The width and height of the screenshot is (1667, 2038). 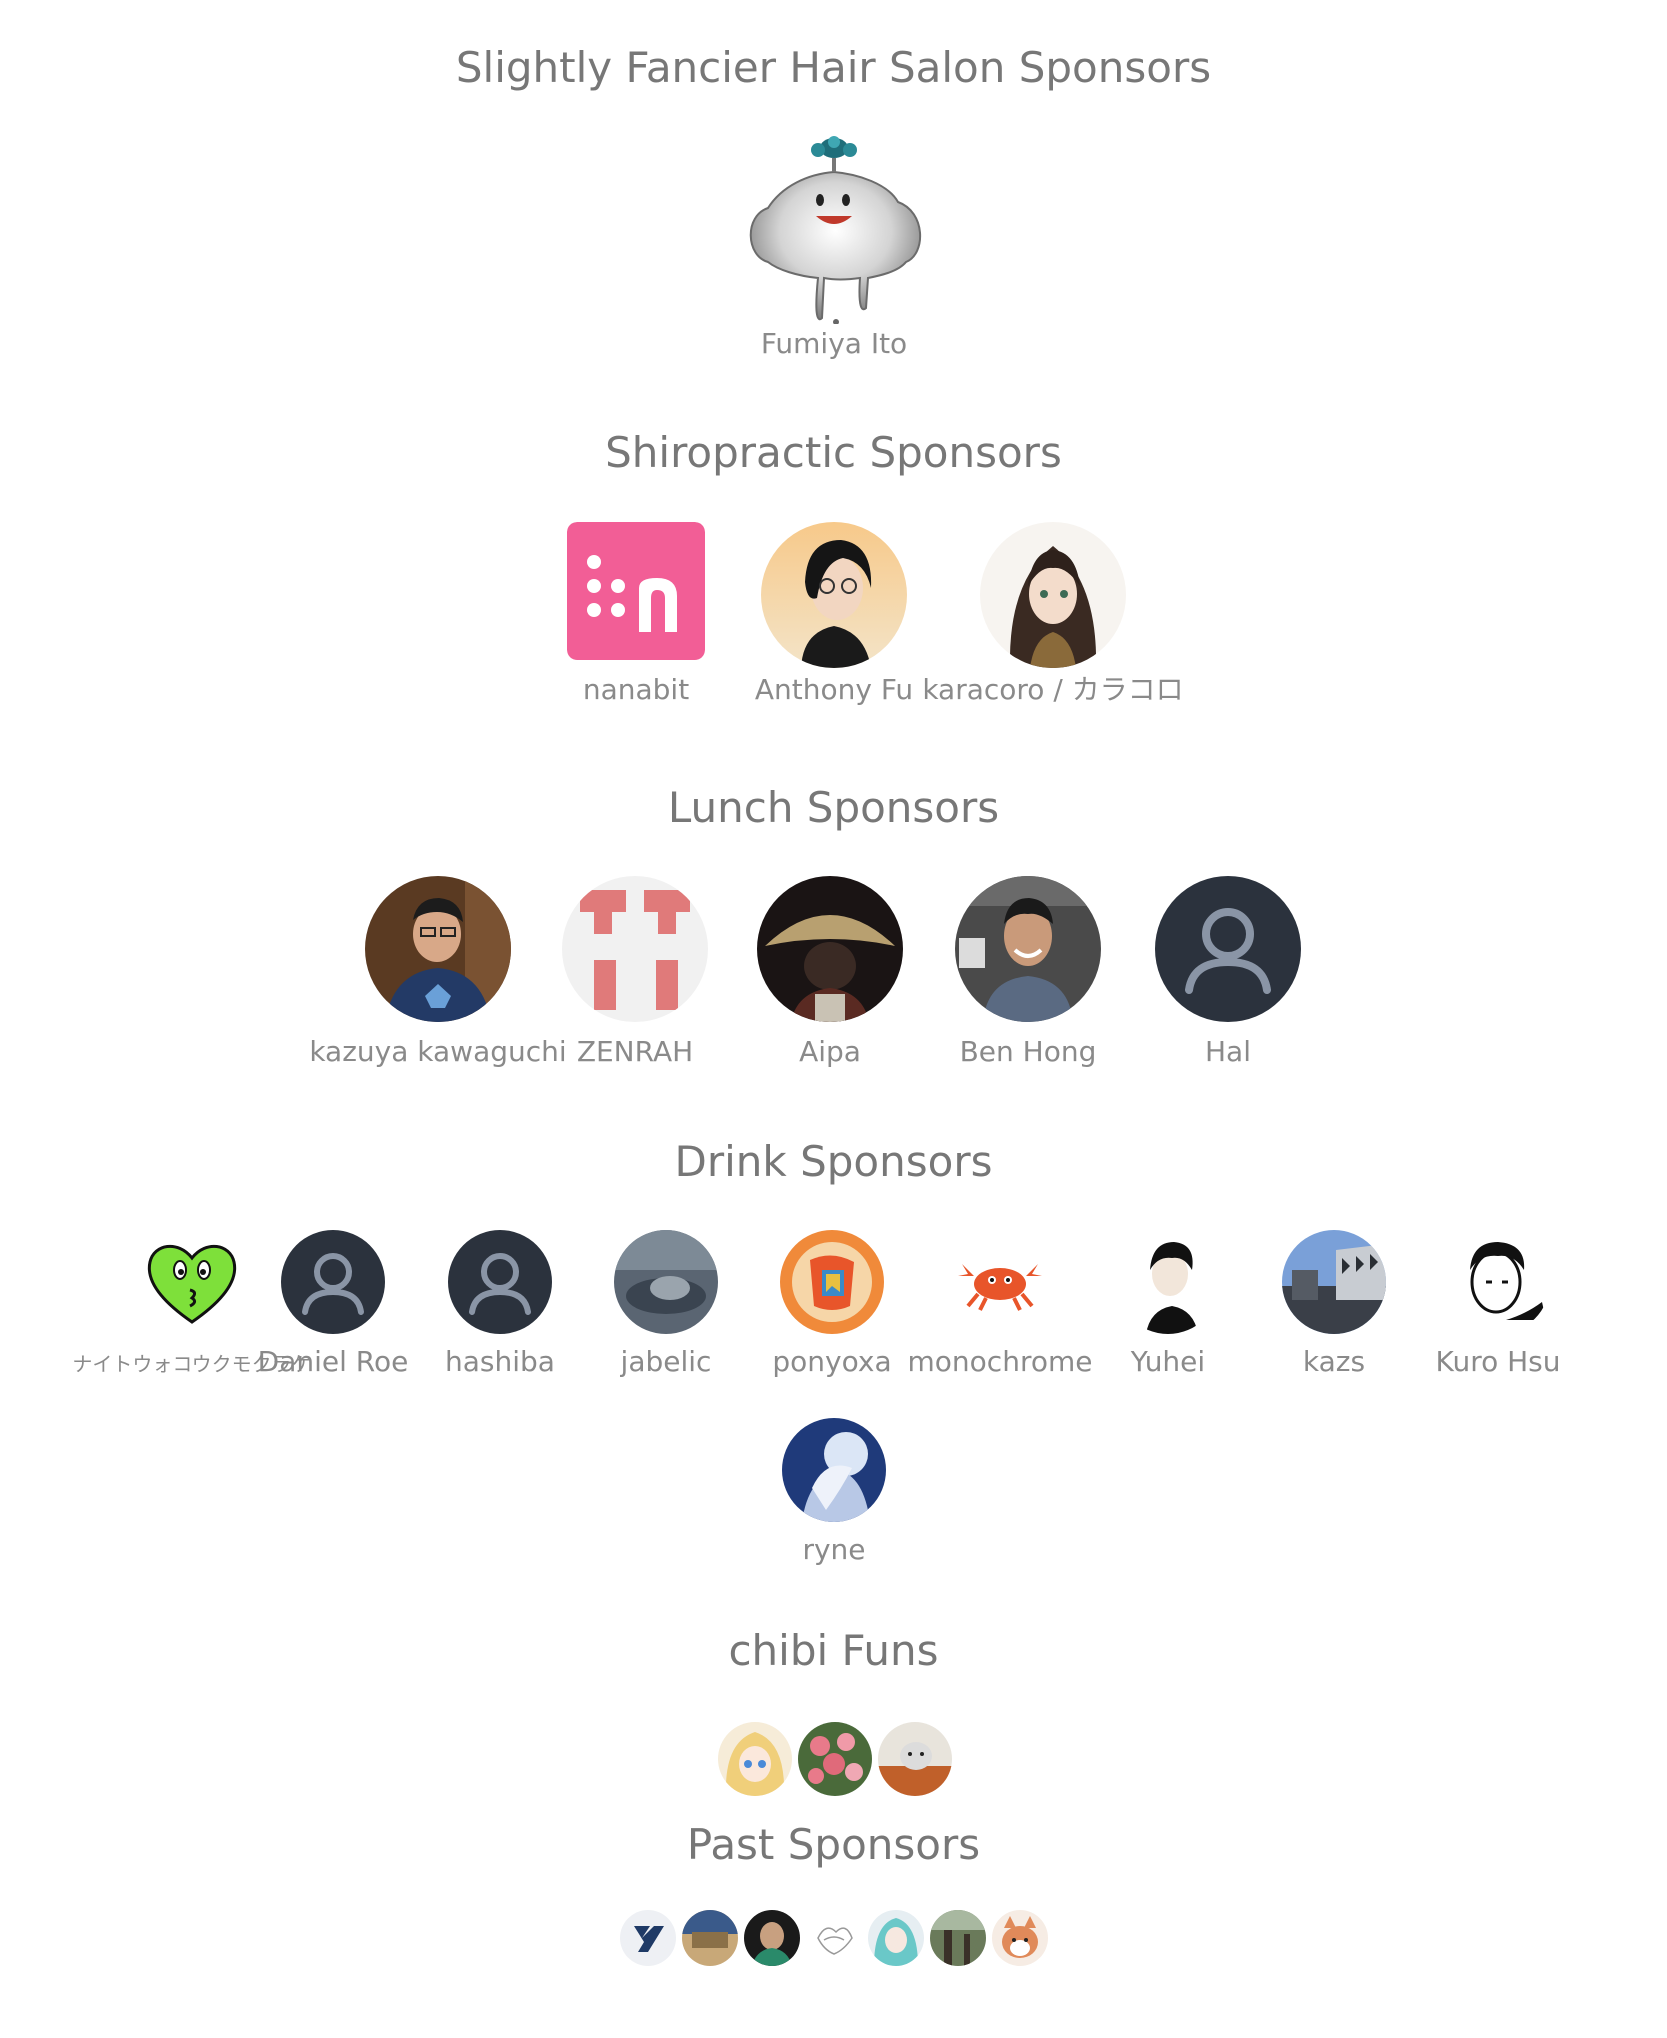 I want to click on sponsor-name: ZENRAH, so click(x=635, y=1051).